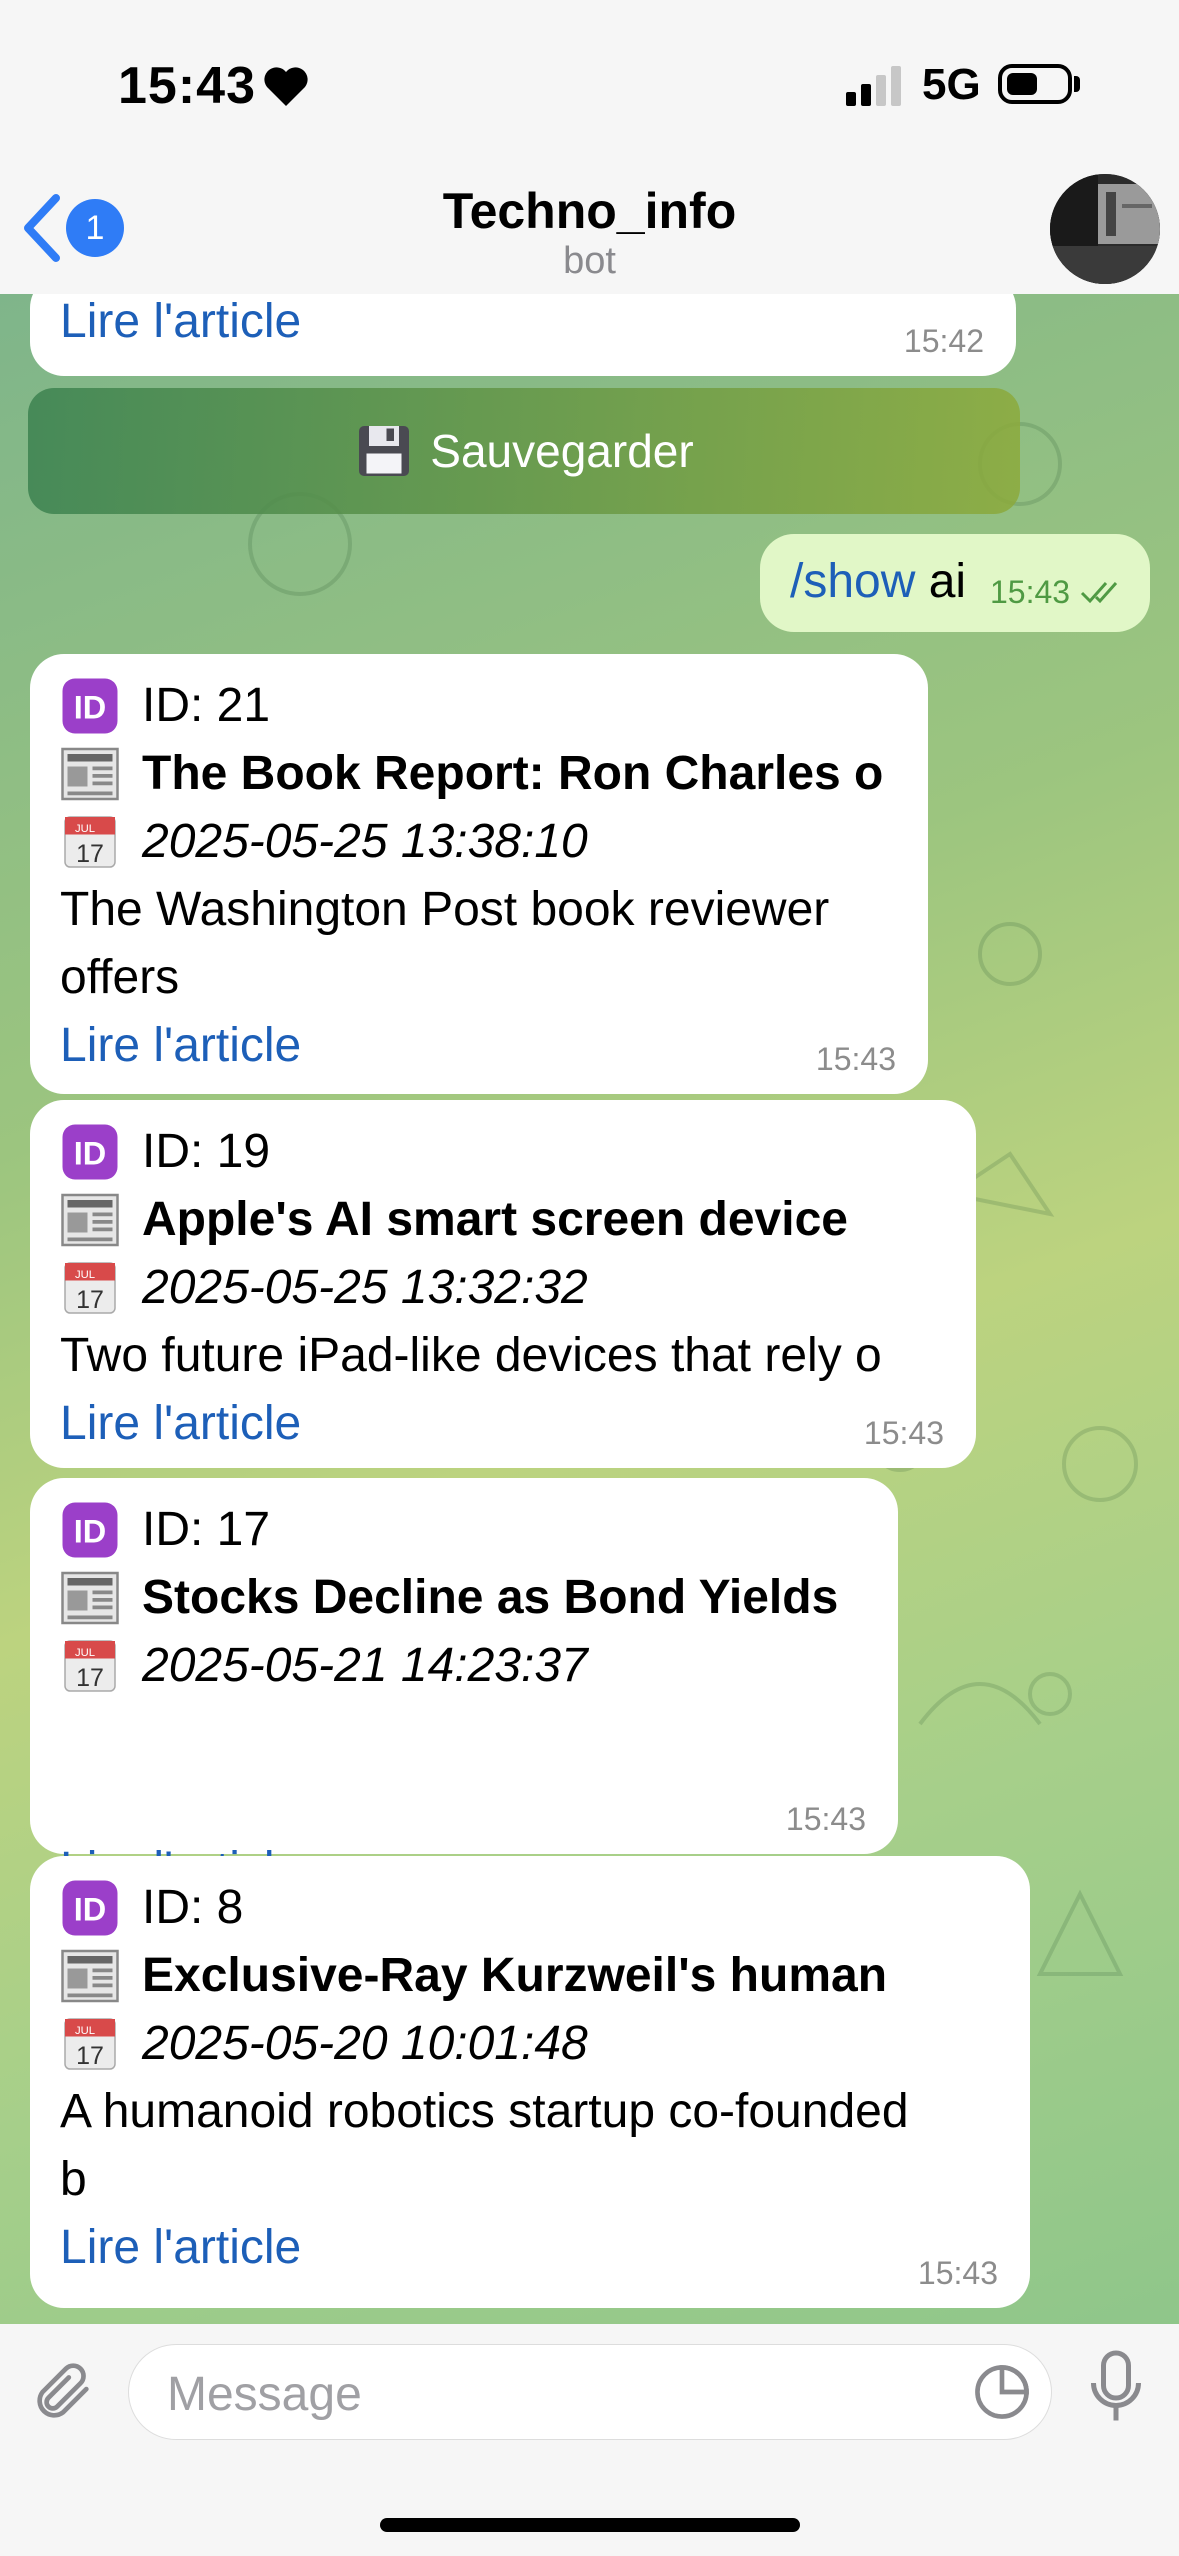  Describe the element at coordinates (951, 84) in the screenshot. I see `network-label: 5G` at that location.